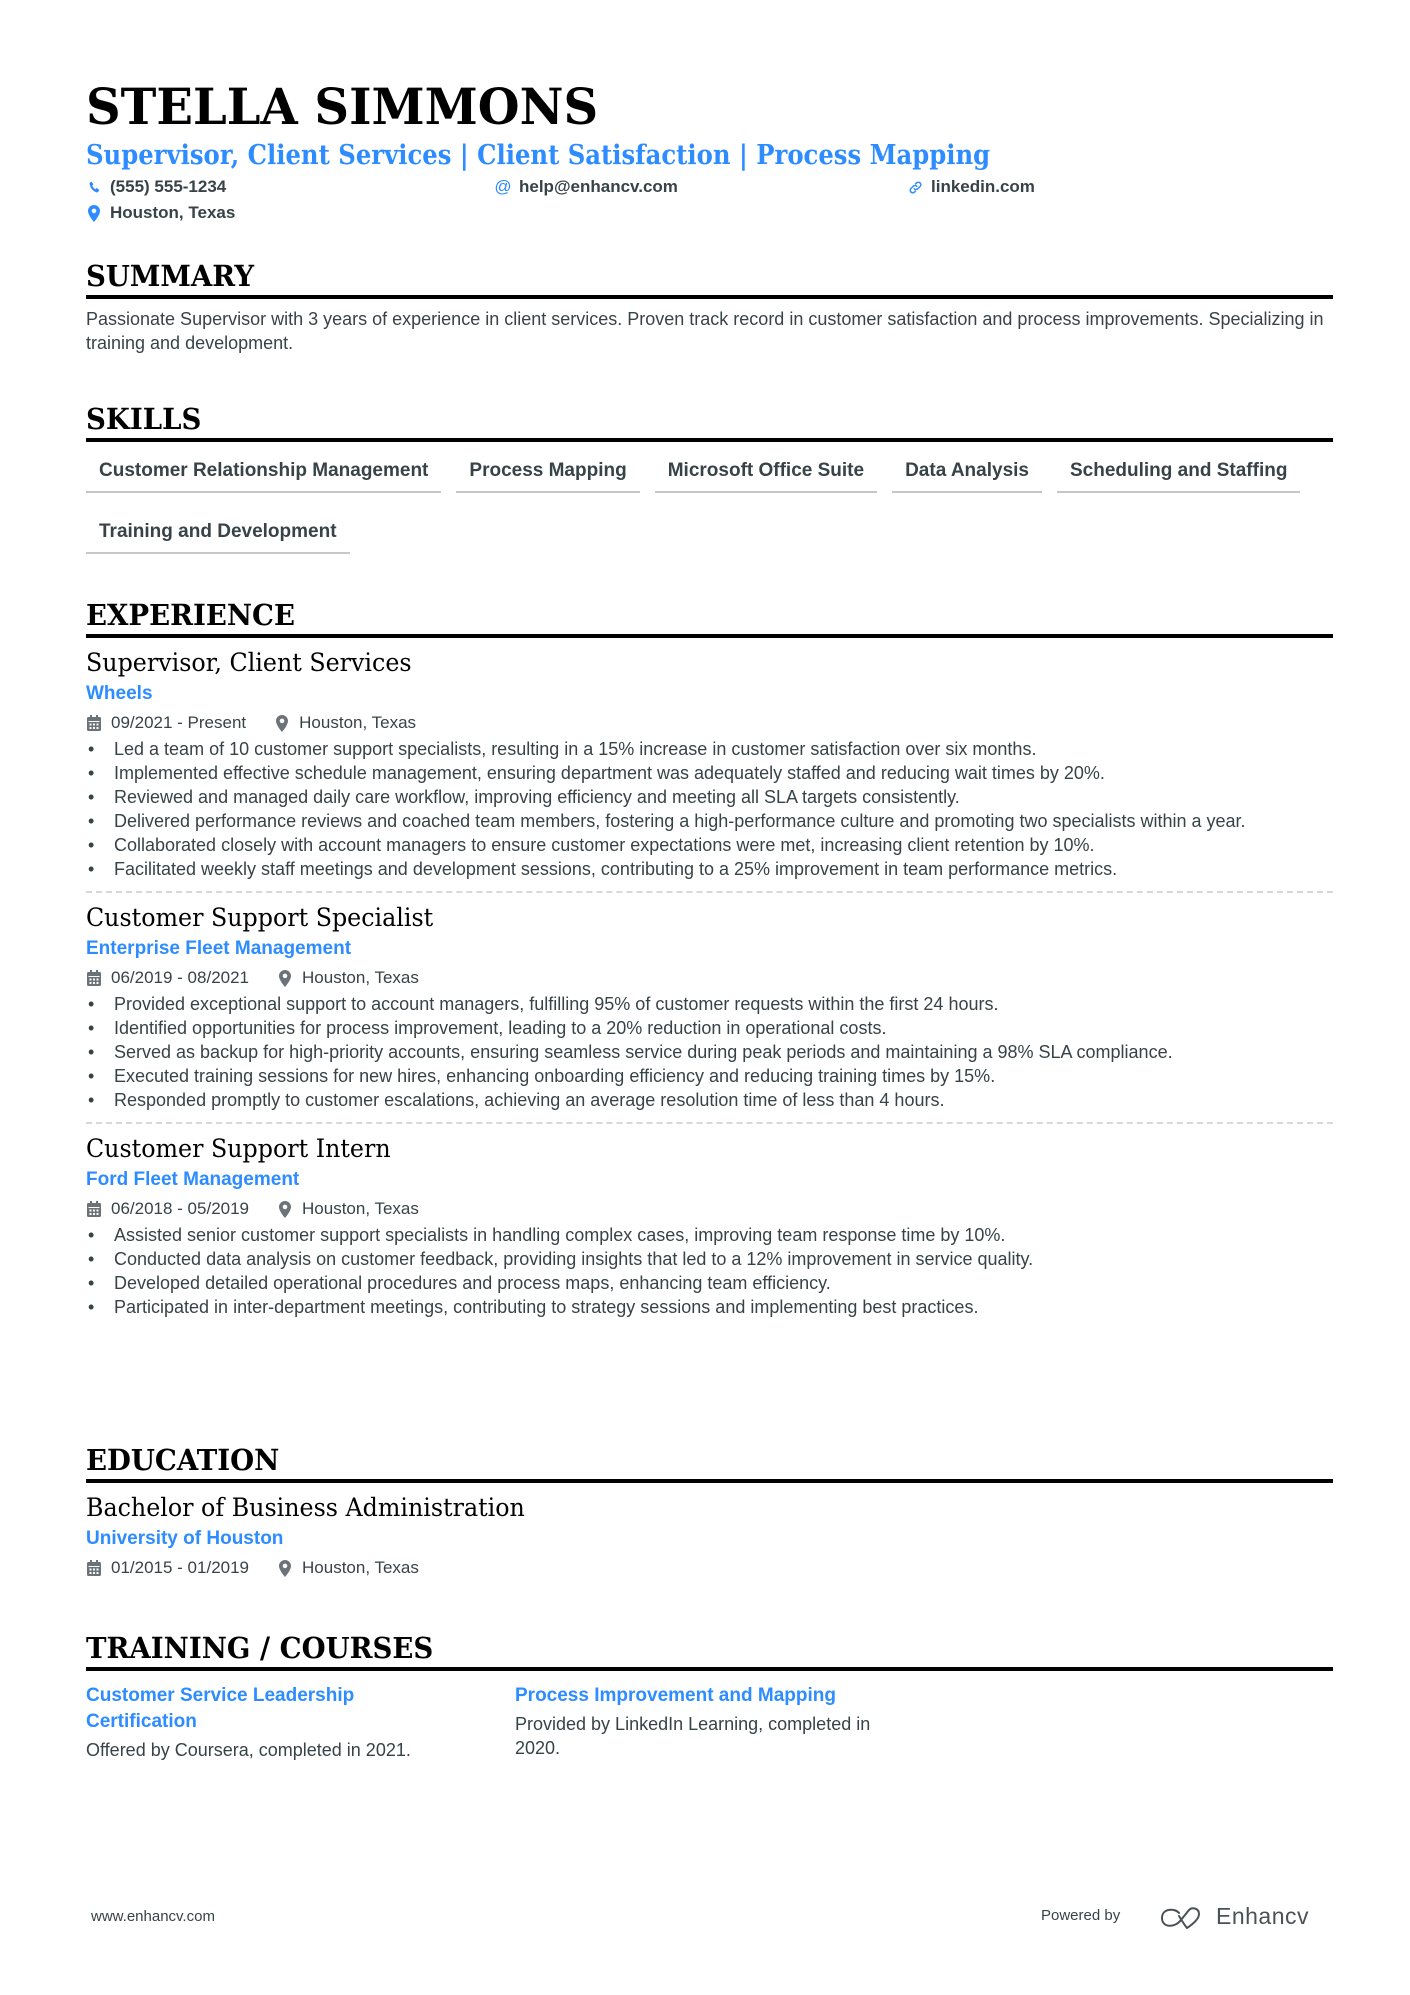 The image size is (1410, 1995). I want to click on education-dates: 01/2015 - 01/2019, so click(180, 1567).